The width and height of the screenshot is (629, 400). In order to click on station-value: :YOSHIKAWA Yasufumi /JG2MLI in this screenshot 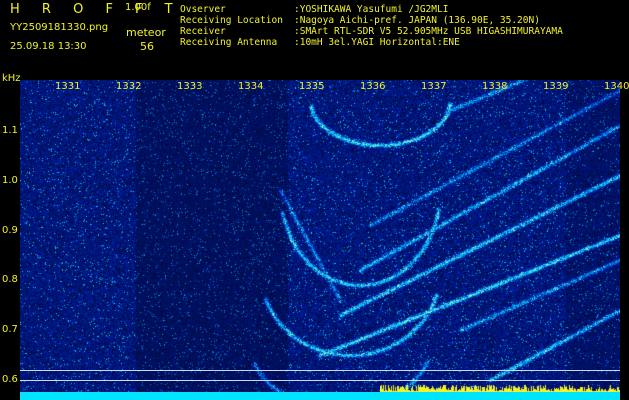, I will do `click(371, 9)`.